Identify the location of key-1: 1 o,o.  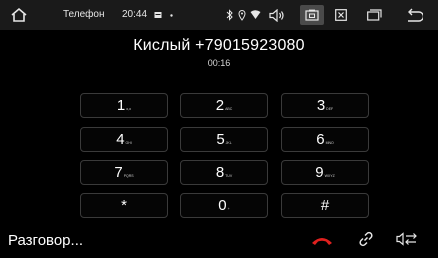
(124, 105).